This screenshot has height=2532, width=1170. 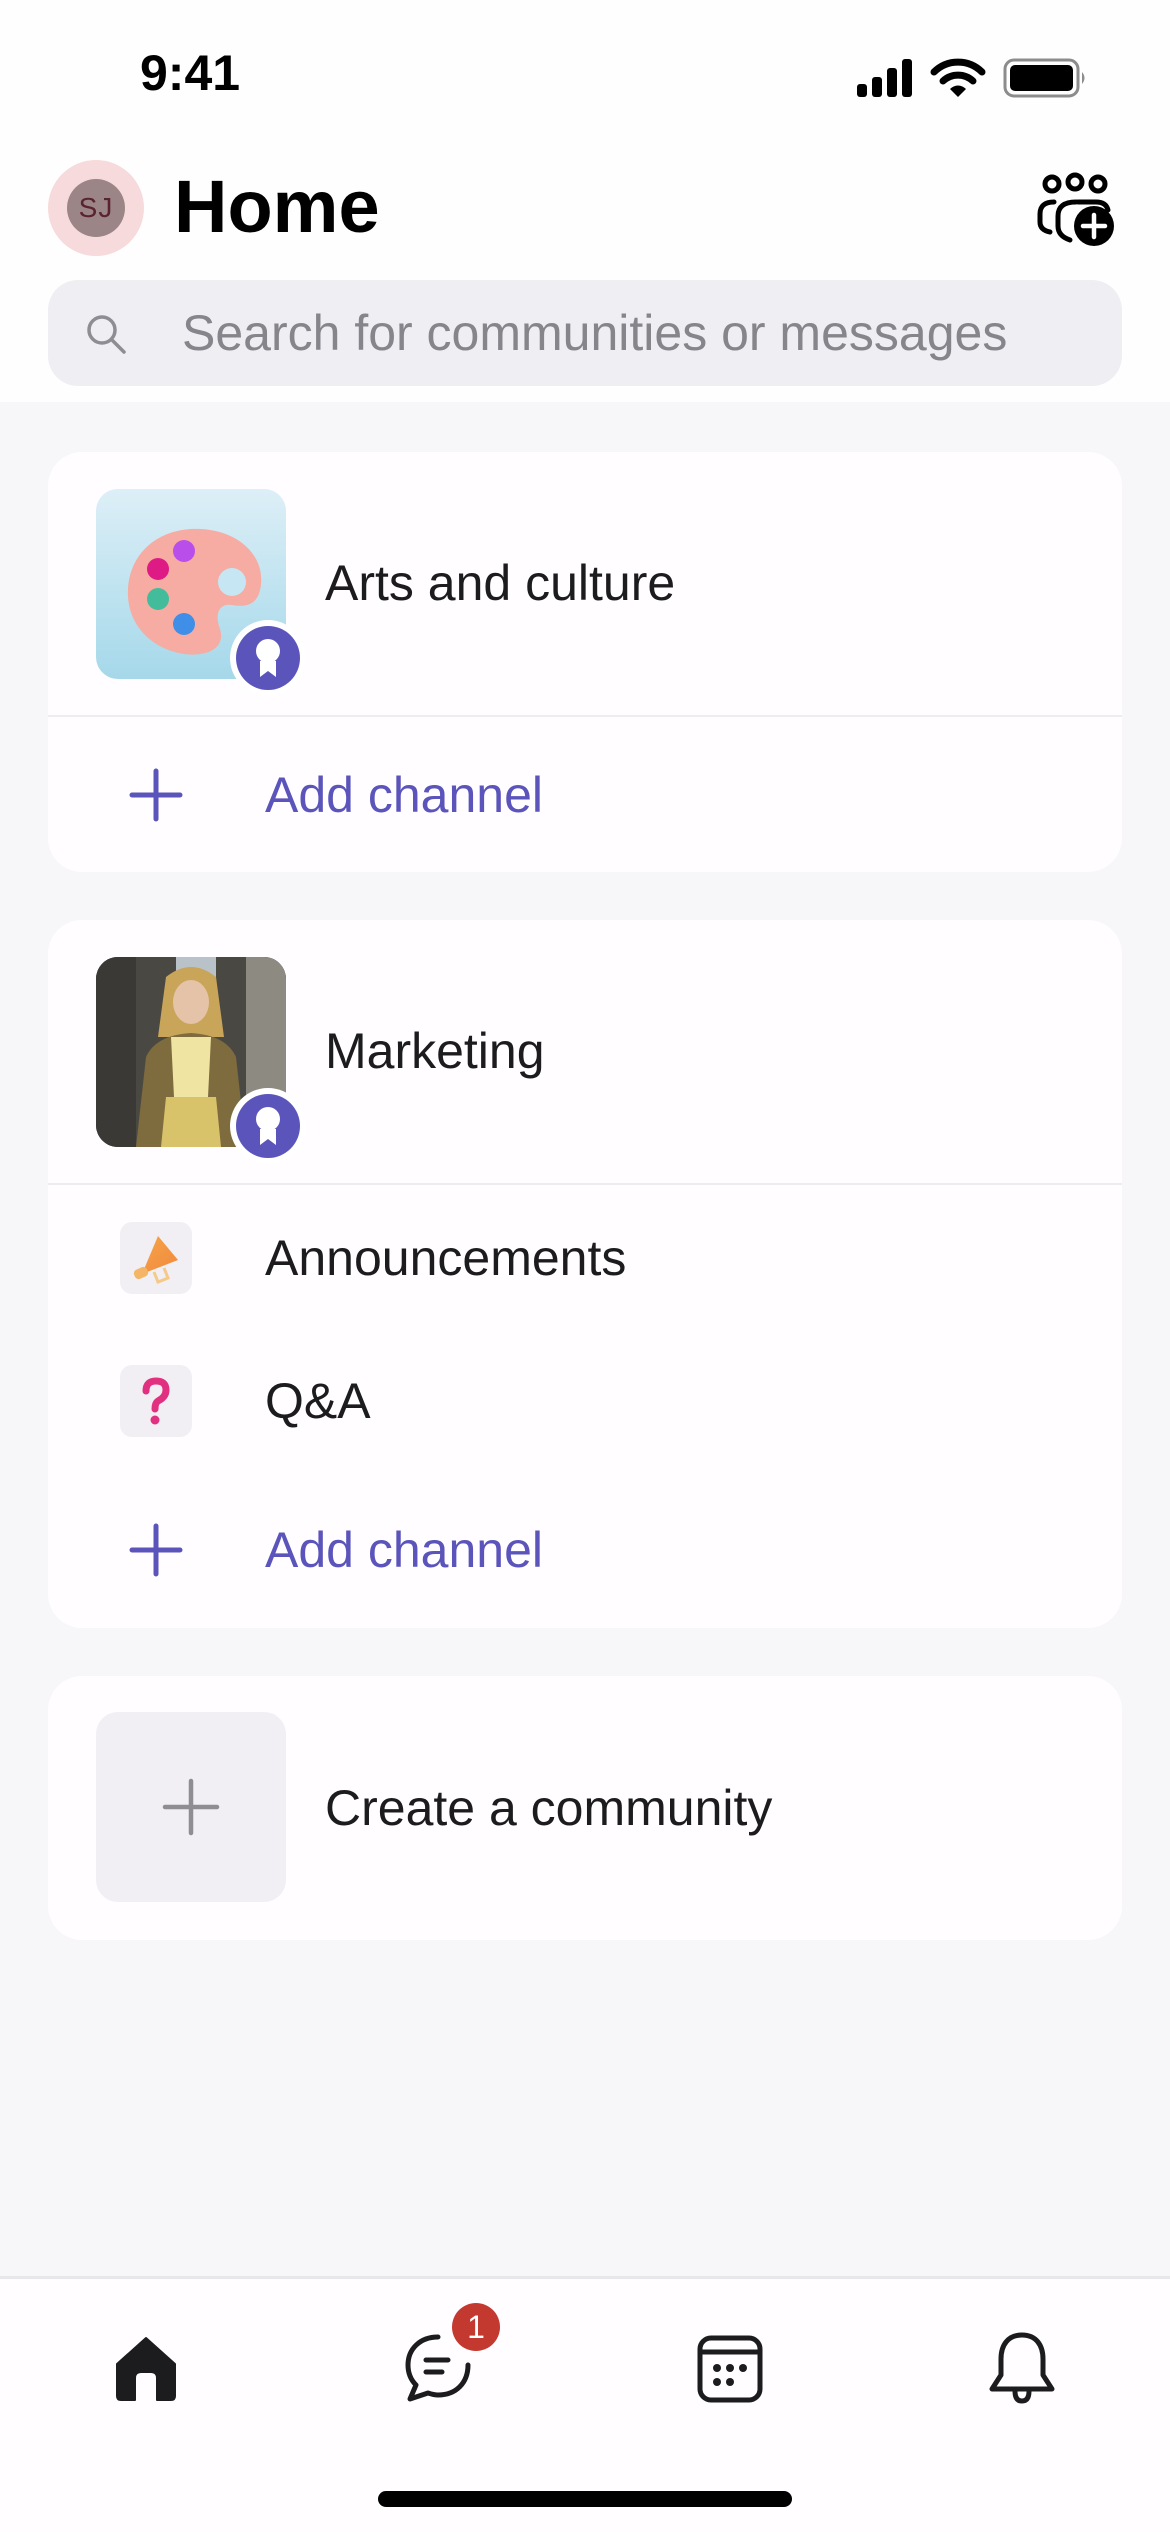 I want to click on status-time: 9:41, so click(x=190, y=73).